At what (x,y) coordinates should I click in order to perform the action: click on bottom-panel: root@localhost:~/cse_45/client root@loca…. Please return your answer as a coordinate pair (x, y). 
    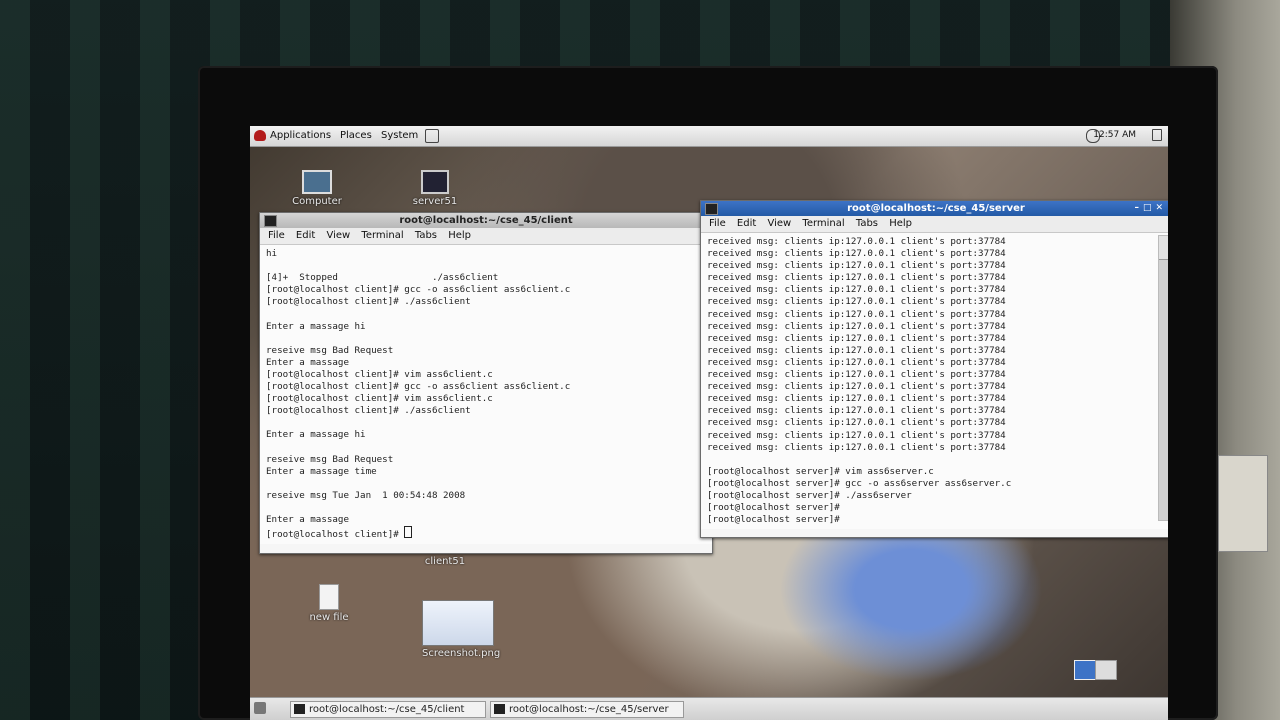
    Looking at the image, I should click on (709, 690).